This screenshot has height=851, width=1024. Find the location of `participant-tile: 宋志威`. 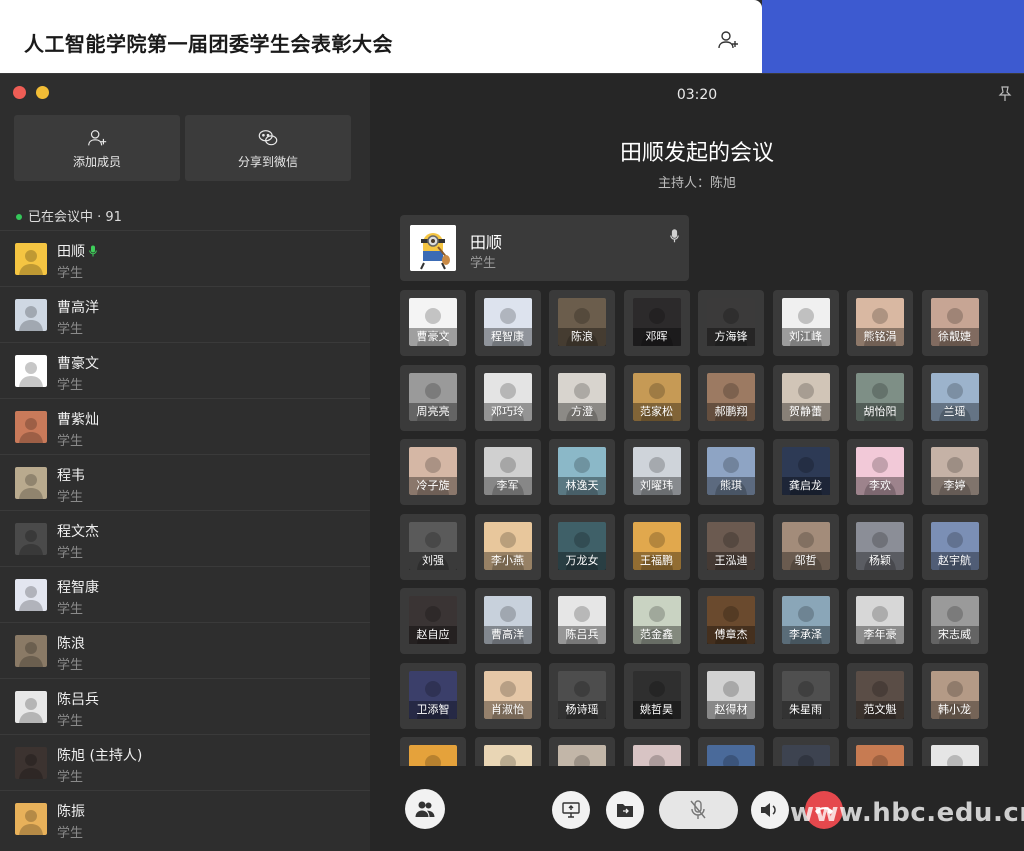

participant-tile: 宋志威 is located at coordinates (954, 621).